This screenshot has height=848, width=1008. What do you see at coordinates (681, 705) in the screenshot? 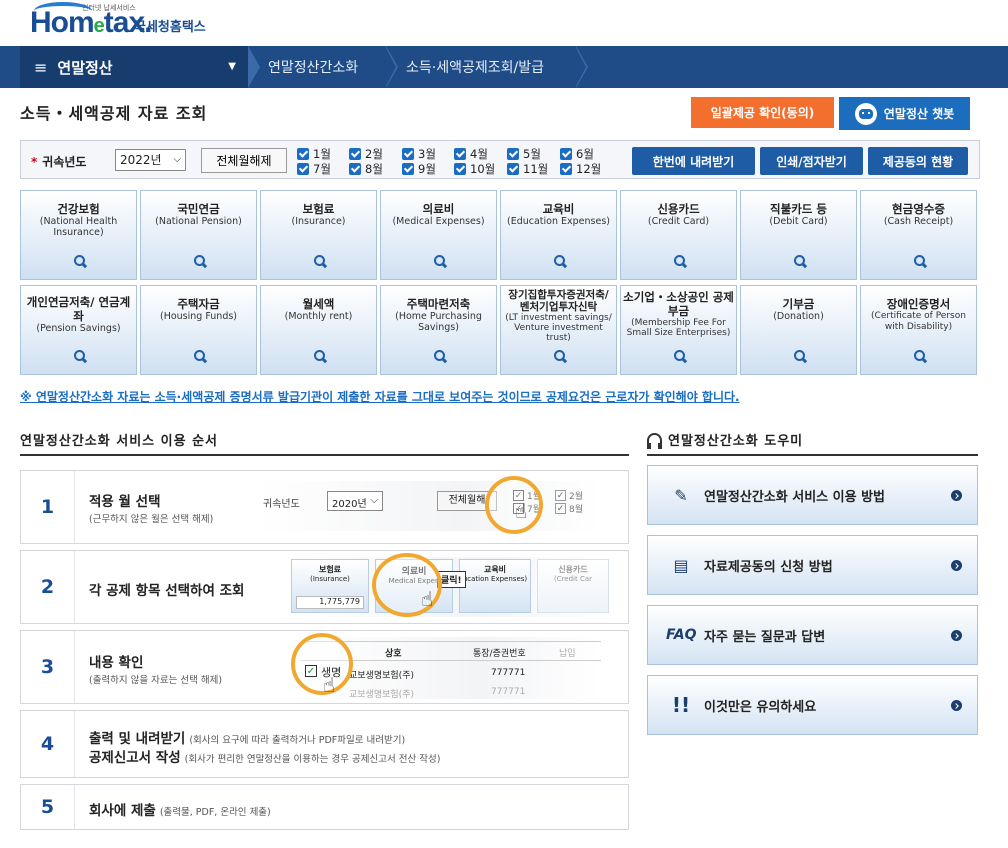
I see `exclamation-icon: !!` at bounding box center [681, 705].